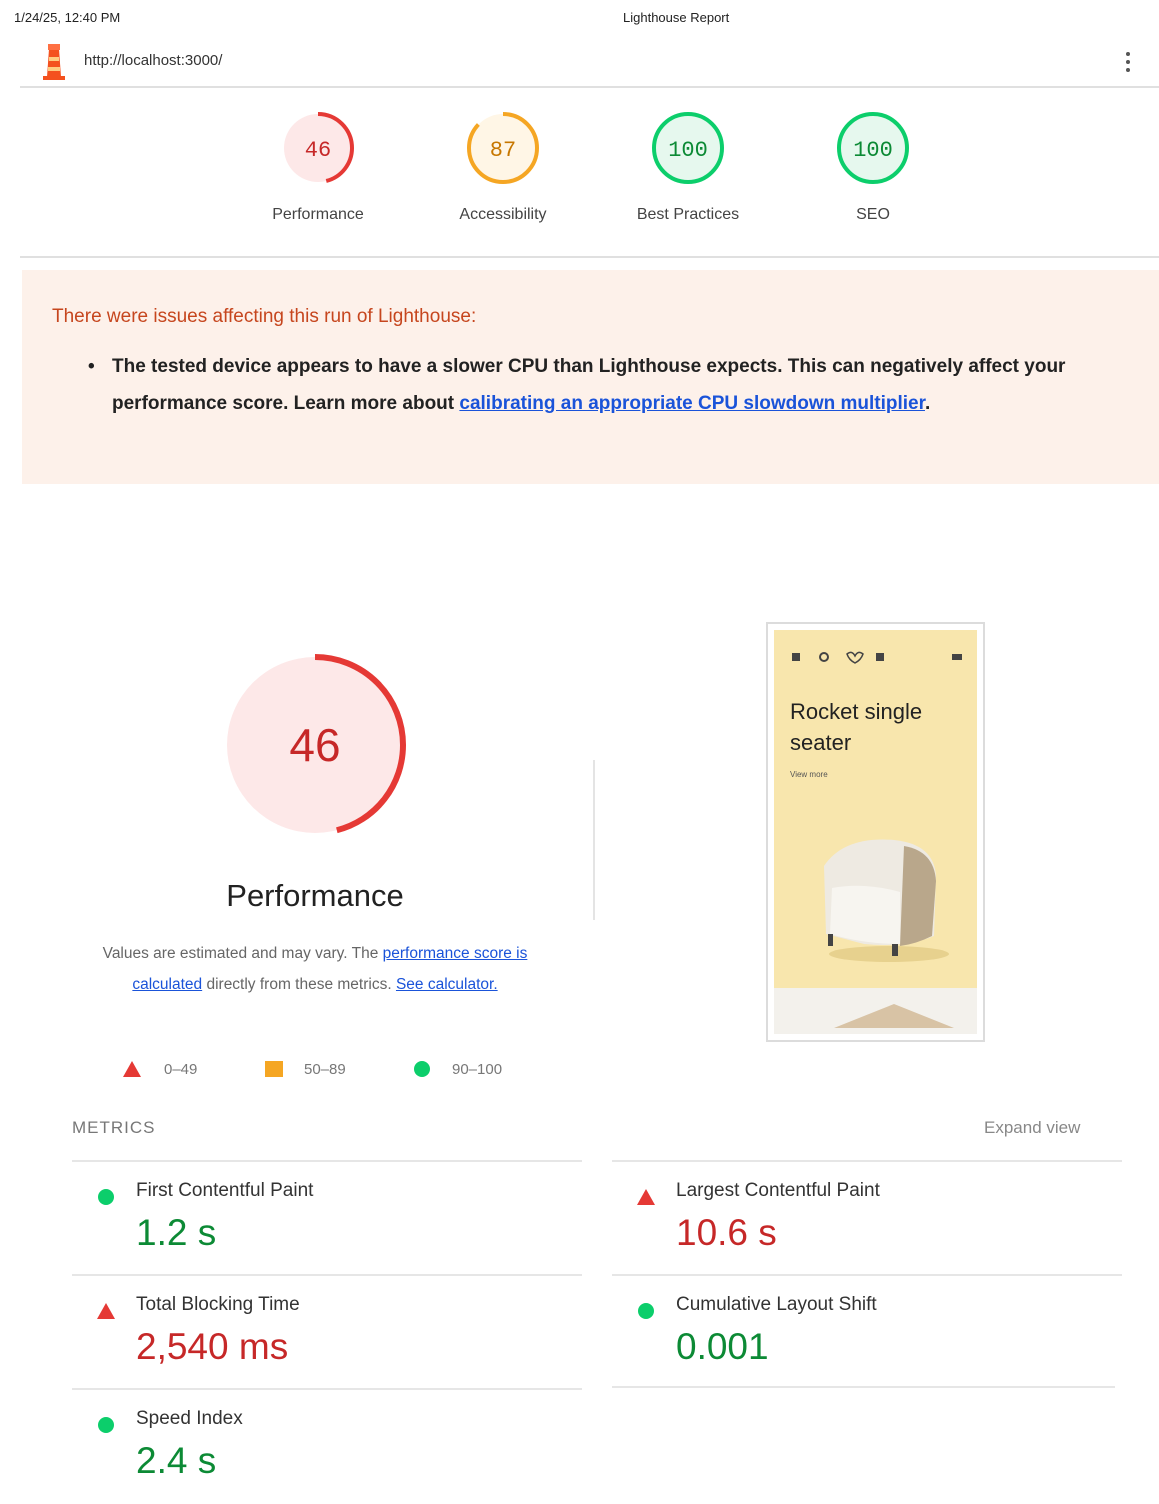  I want to click on screenshot-footer, so click(875, 1011).